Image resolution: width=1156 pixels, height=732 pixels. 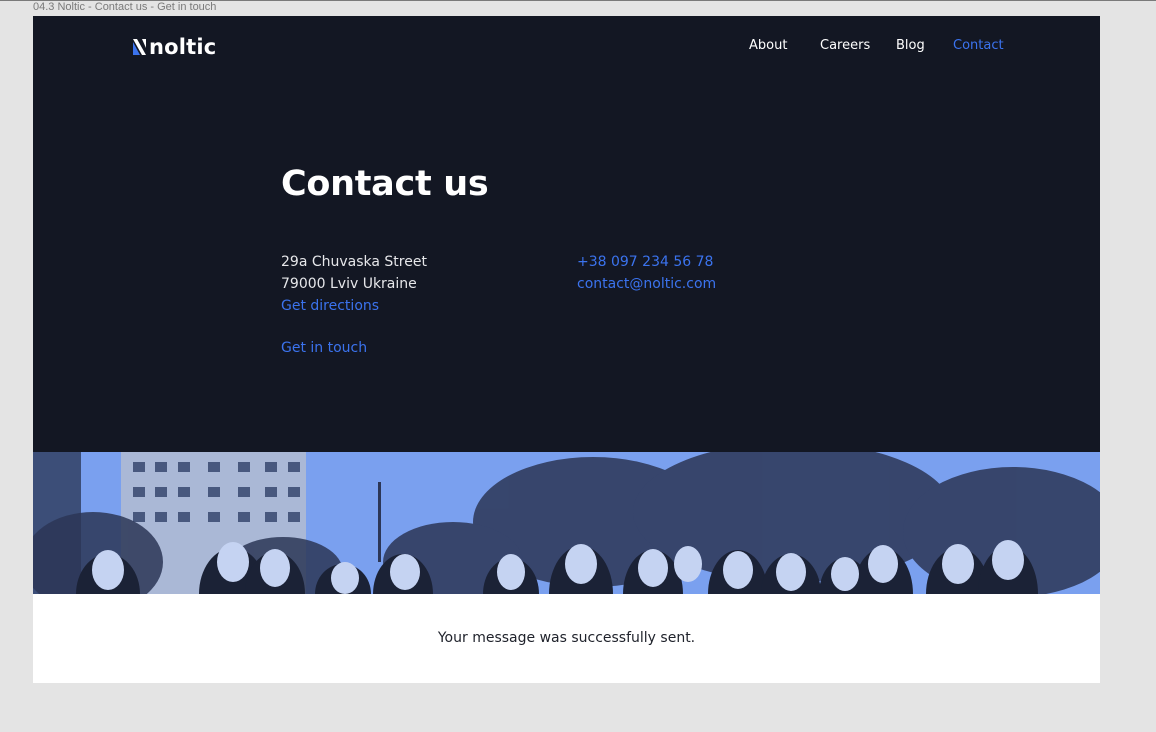 I want to click on get-in-touch-link: Get in touch, so click(x=324, y=348).